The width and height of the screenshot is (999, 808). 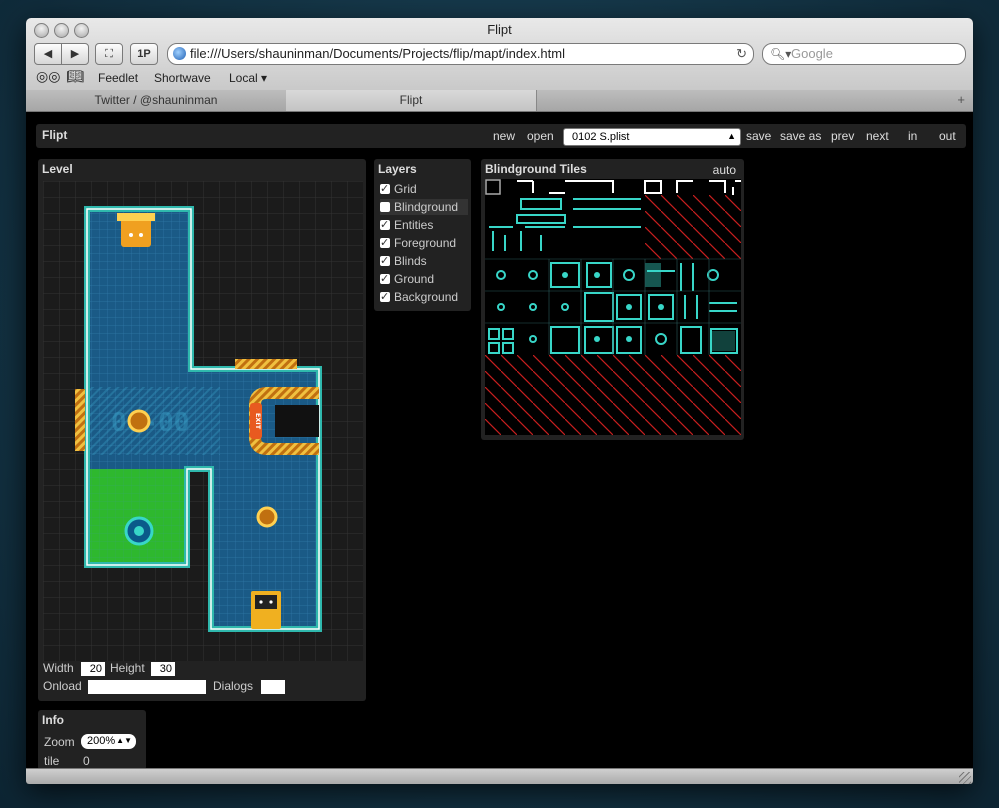 I want to click on save-button: save, so click(x=758, y=136).